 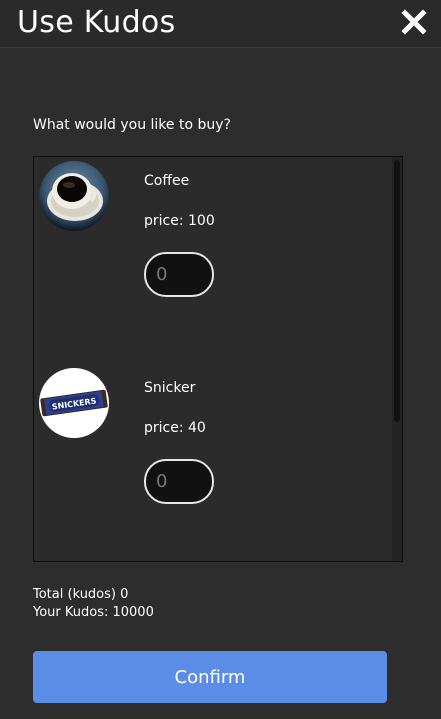 What do you see at coordinates (74, 403) in the screenshot?
I see `snickers-bar-image: SNICKERS` at bounding box center [74, 403].